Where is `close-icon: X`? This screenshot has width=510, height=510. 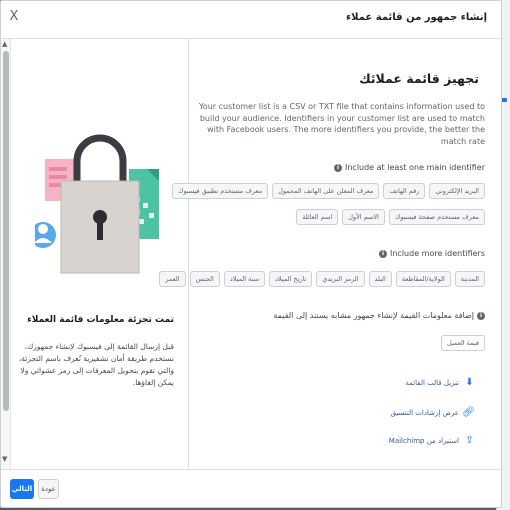
close-icon: X is located at coordinates (14, 17).